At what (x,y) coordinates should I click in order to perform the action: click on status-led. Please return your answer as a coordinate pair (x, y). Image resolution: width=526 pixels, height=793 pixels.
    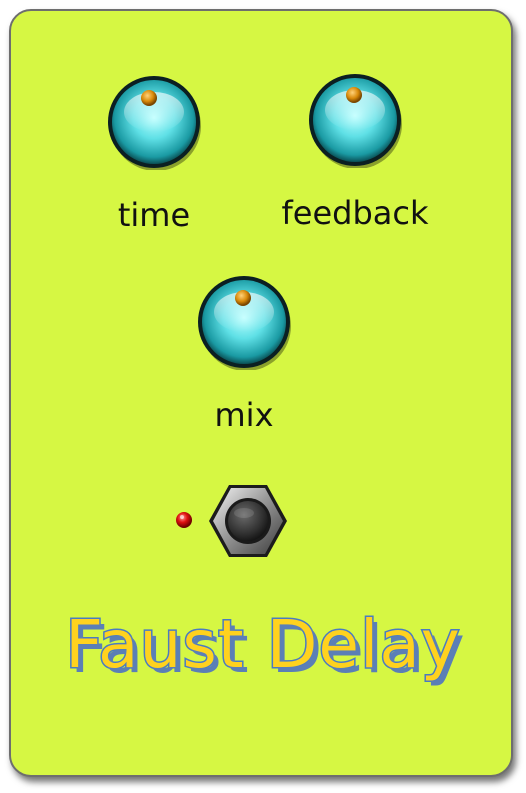
    Looking at the image, I should click on (184, 520).